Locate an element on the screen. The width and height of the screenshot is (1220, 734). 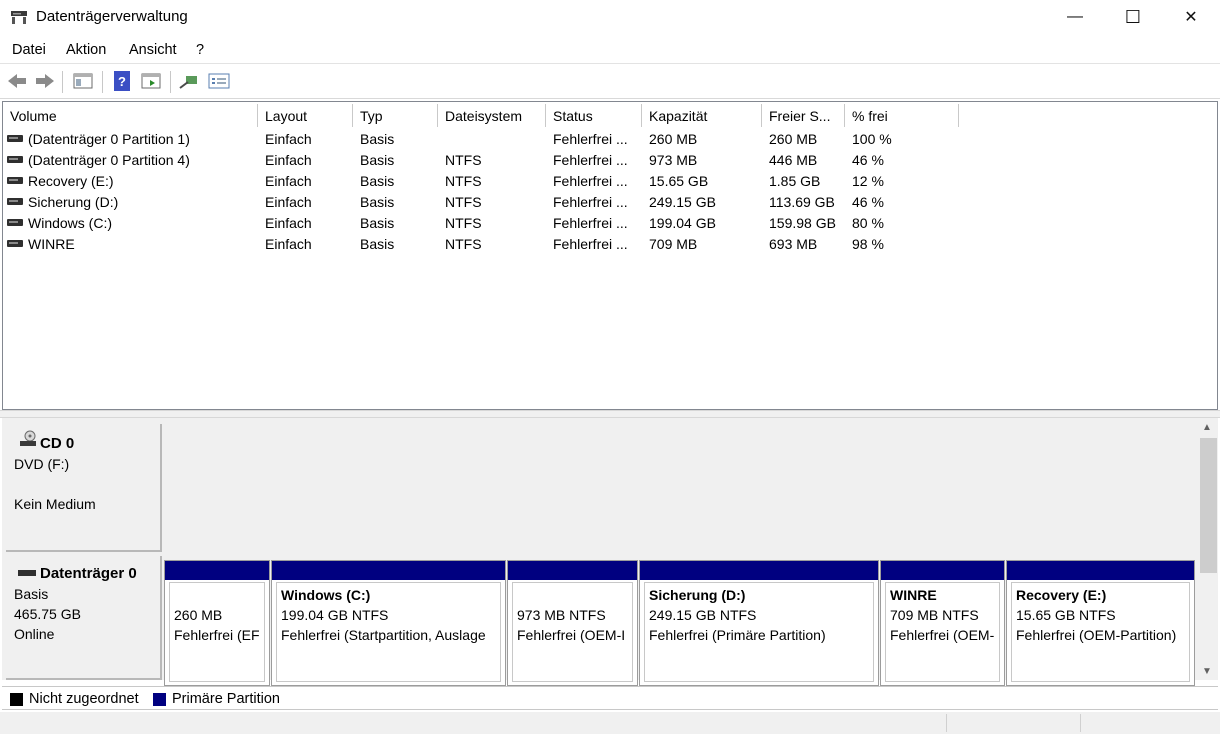
close-icon: ✕ is located at coordinates (1191, 17).